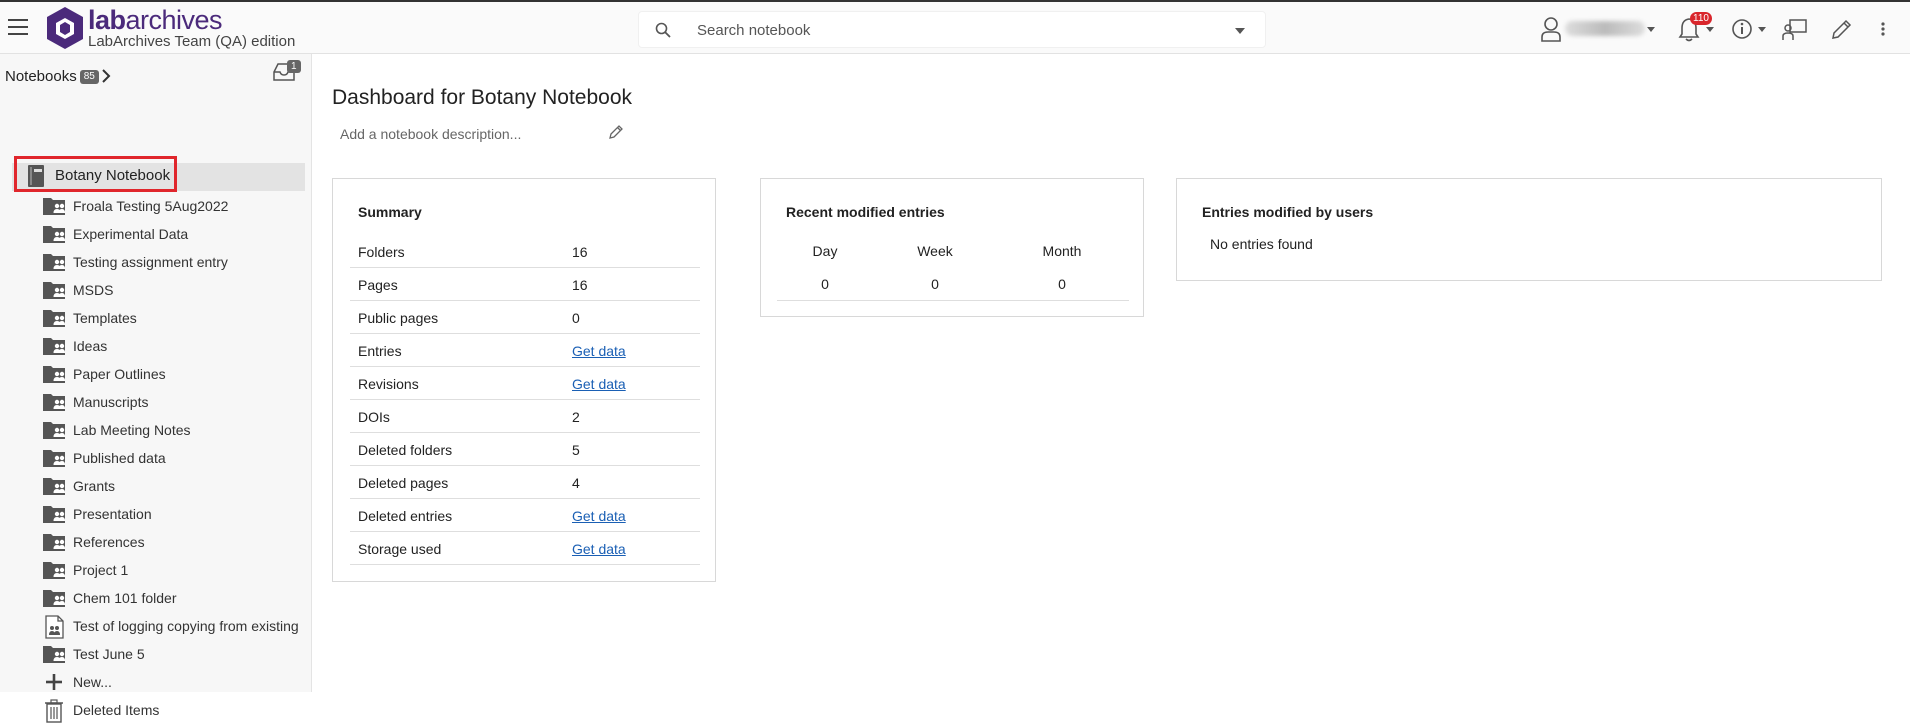  What do you see at coordinates (109, 542) in the screenshot?
I see `sidebar-item-label: References` at bounding box center [109, 542].